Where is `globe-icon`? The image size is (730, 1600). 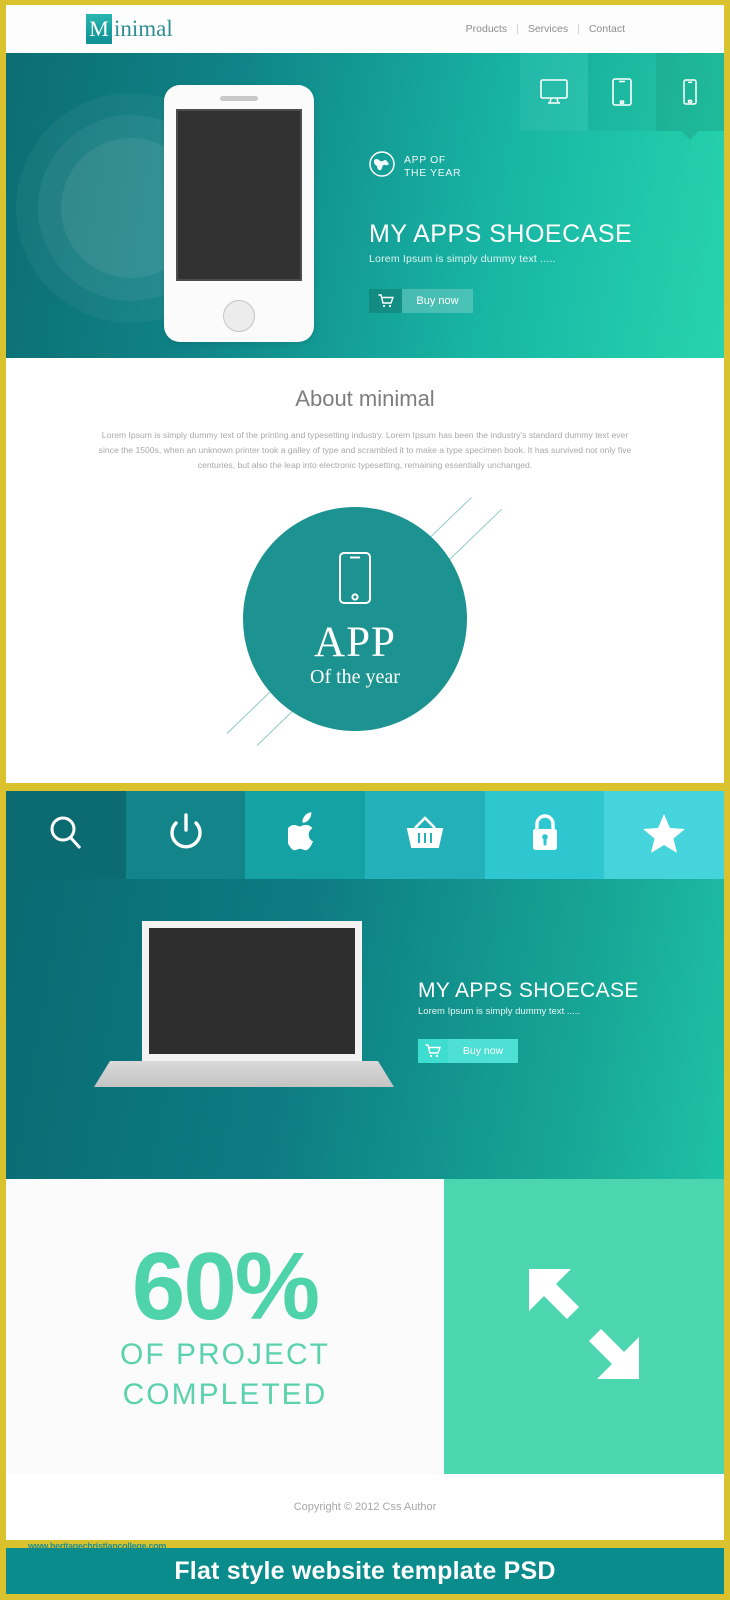
globe-icon is located at coordinates (382, 166).